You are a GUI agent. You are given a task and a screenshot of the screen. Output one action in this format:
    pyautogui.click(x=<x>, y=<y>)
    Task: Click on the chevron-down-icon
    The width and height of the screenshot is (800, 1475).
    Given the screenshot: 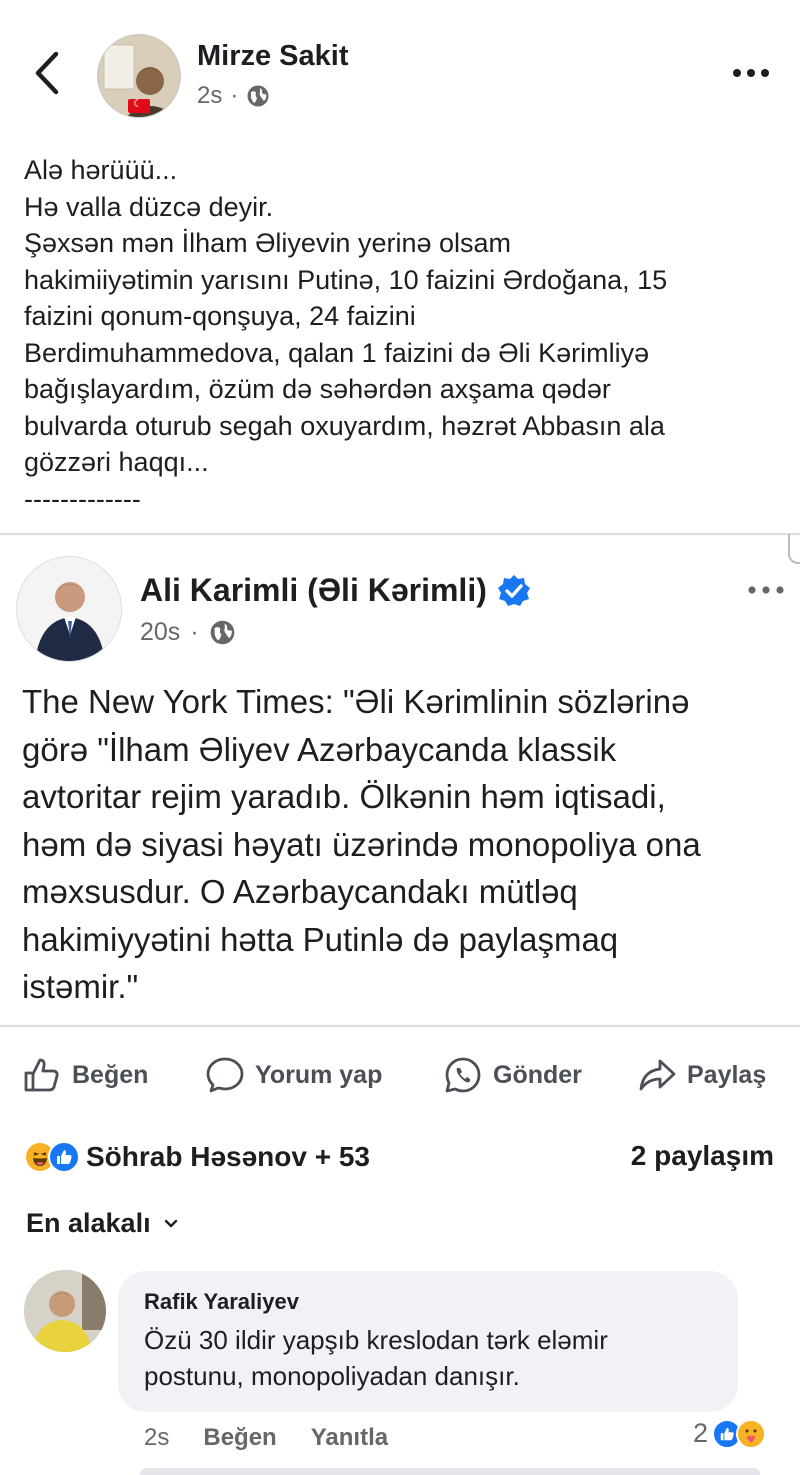 What is the action you would take?
    pyautogui.click(x=170, y=1223)
    